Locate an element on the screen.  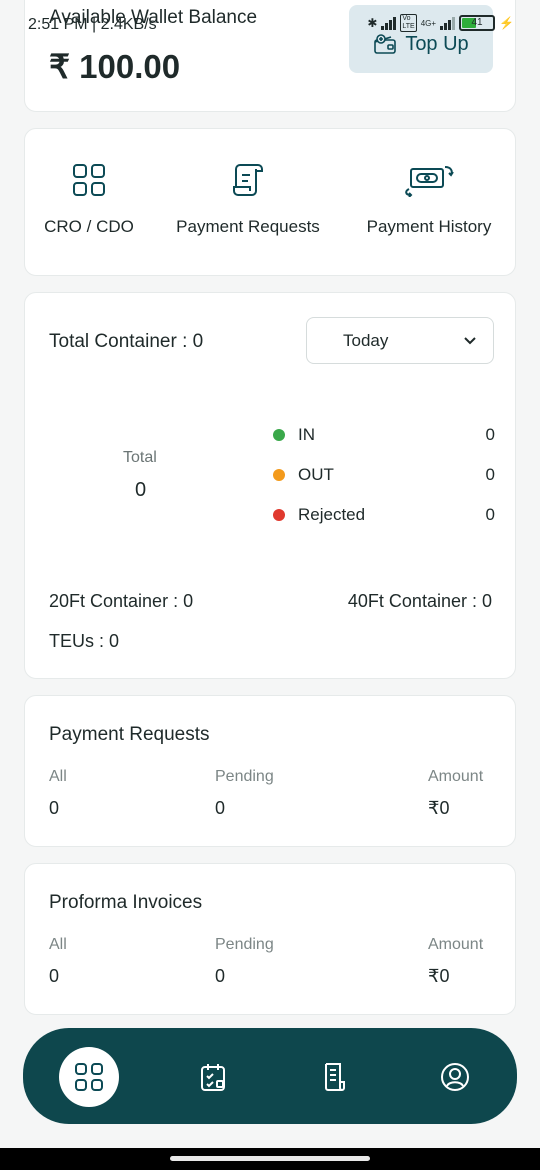
calendar-check-icon is located at coordinates (213, 1077).